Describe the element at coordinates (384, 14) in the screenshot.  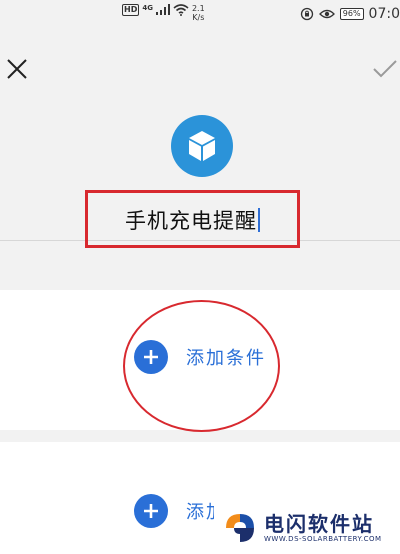
I see `status-time: 07:0` at that location.